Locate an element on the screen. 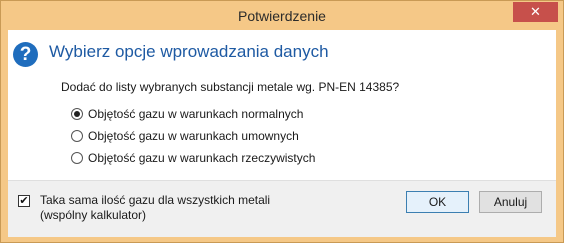 The width and height of the screenshot is (564, 243). cancel-button: Anuluj is located at coordinates (510, 202).